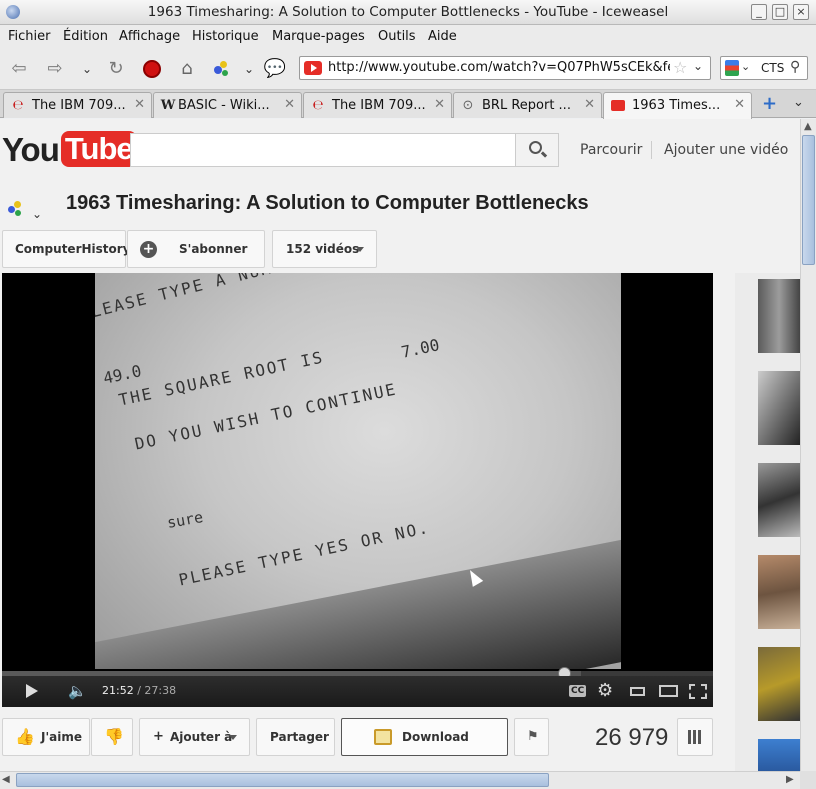 The width and height of the screenshot is (816, 789). Describe the element at coordinates (668, 691) in the screenshot. I see `large-player-icon` at that location.